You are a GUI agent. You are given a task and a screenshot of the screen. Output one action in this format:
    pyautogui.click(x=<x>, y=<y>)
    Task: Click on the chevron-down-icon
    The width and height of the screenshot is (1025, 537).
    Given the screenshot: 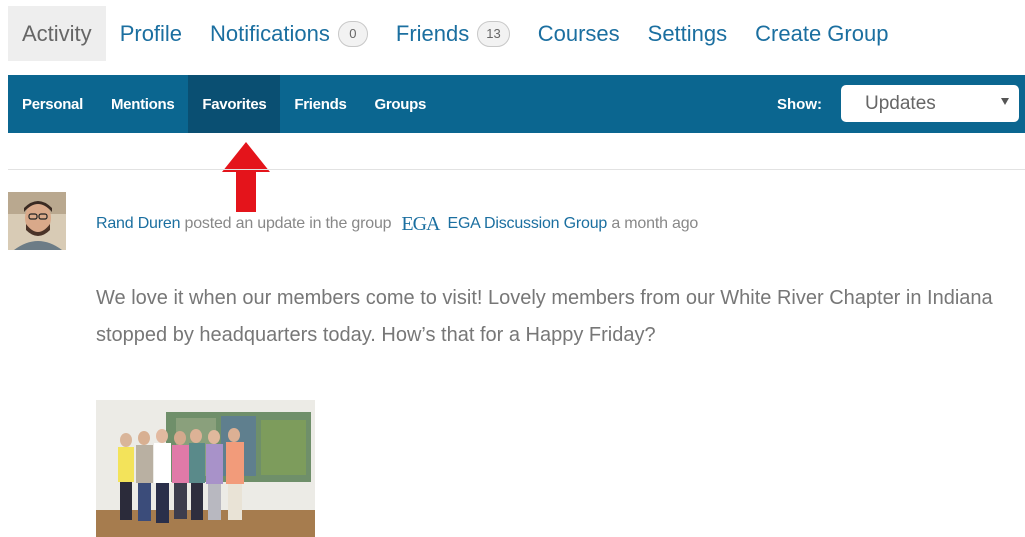 What is the action you would take?
    pyautogui.click(x=1005, y=101)
    